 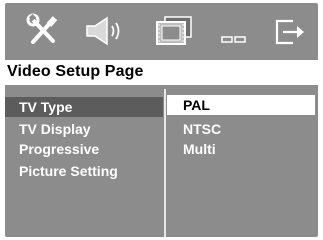 I want to click on page-title: Video Setup Page, so click(x=75, y=71).